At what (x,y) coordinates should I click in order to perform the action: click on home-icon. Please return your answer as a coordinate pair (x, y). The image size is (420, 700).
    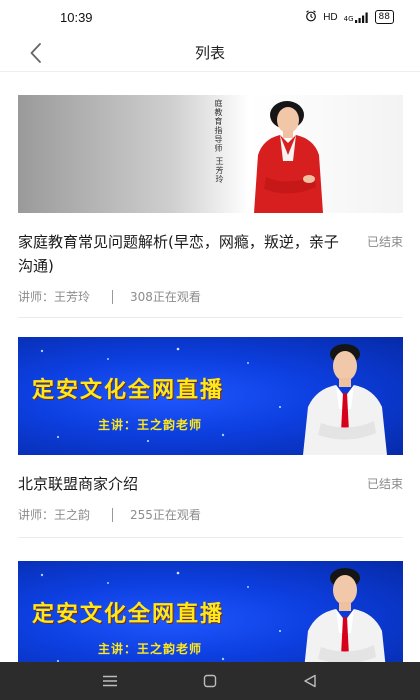
    Looking at the image, I should click on (210, 681).